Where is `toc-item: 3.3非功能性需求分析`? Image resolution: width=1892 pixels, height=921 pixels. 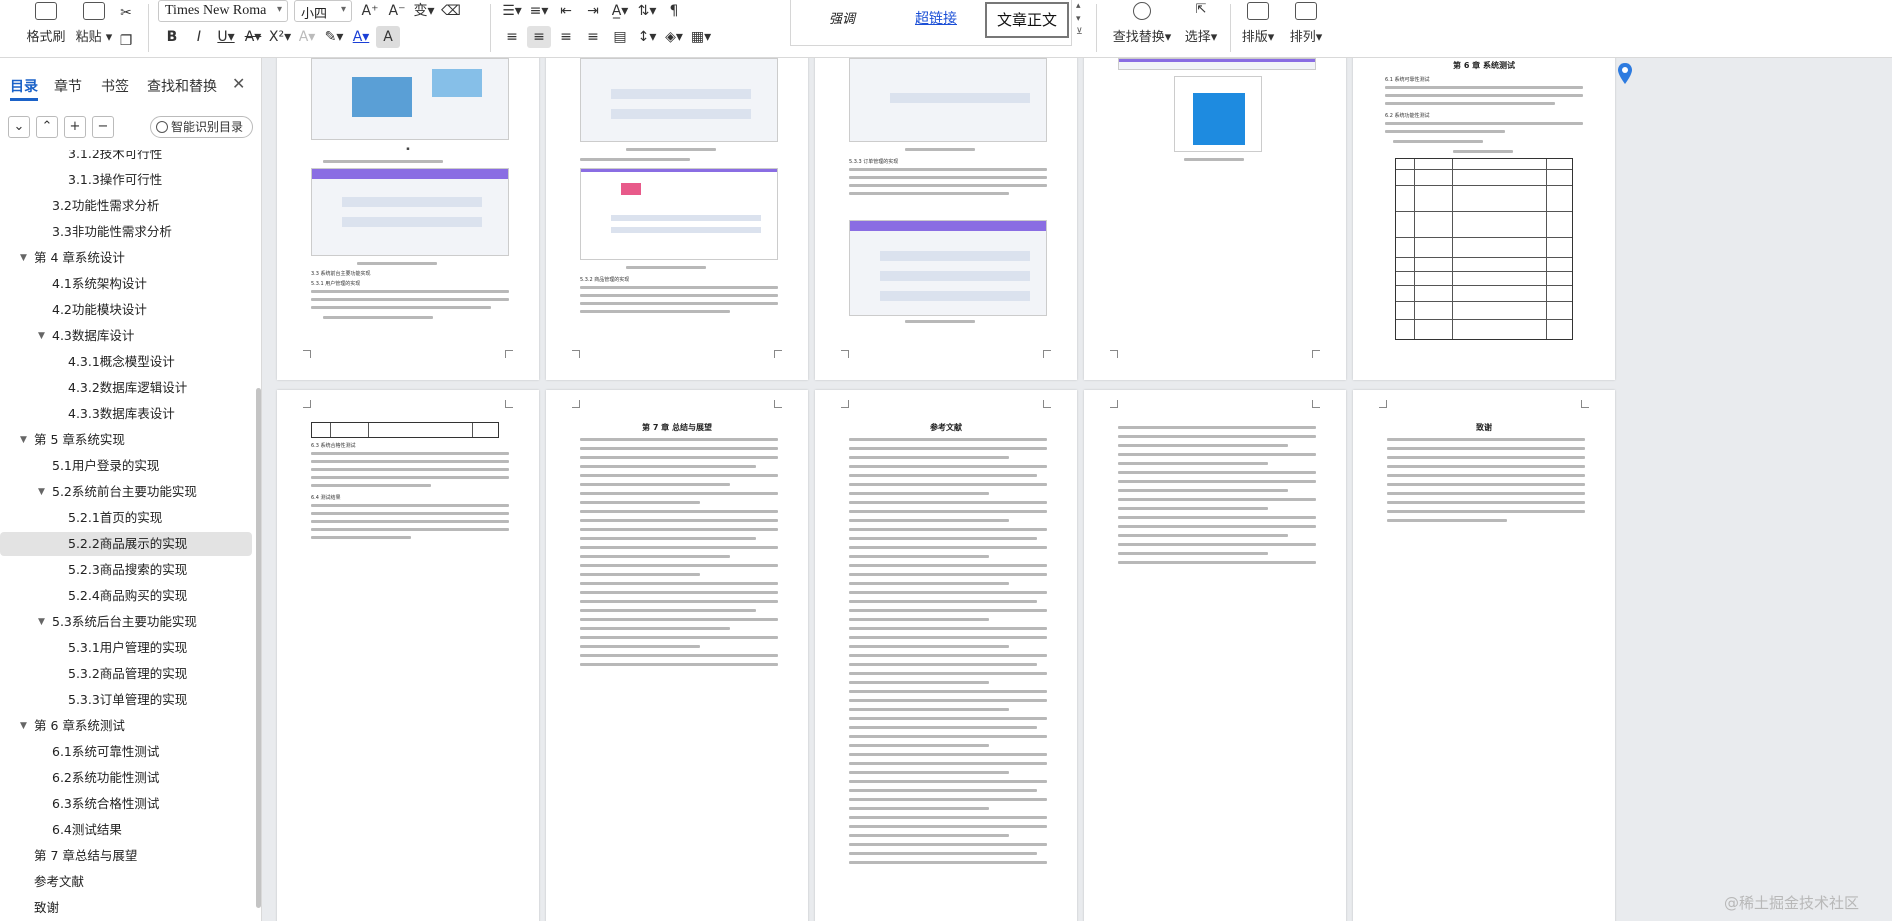 toc-item: 3.3非功能性需求分析 is located at coordinates (126, 232).